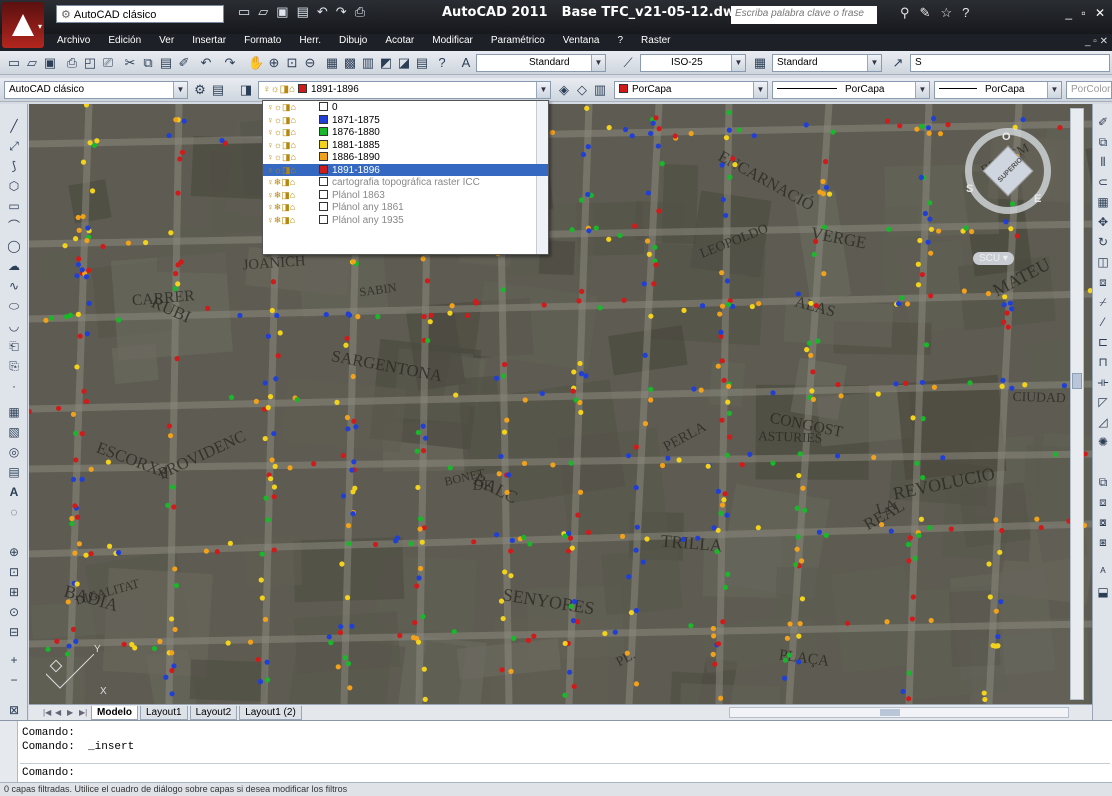 This screenshot has height=796, width=1112. I want to click on menu-item-paramétrico: Paramétrico, so click(518, 42).